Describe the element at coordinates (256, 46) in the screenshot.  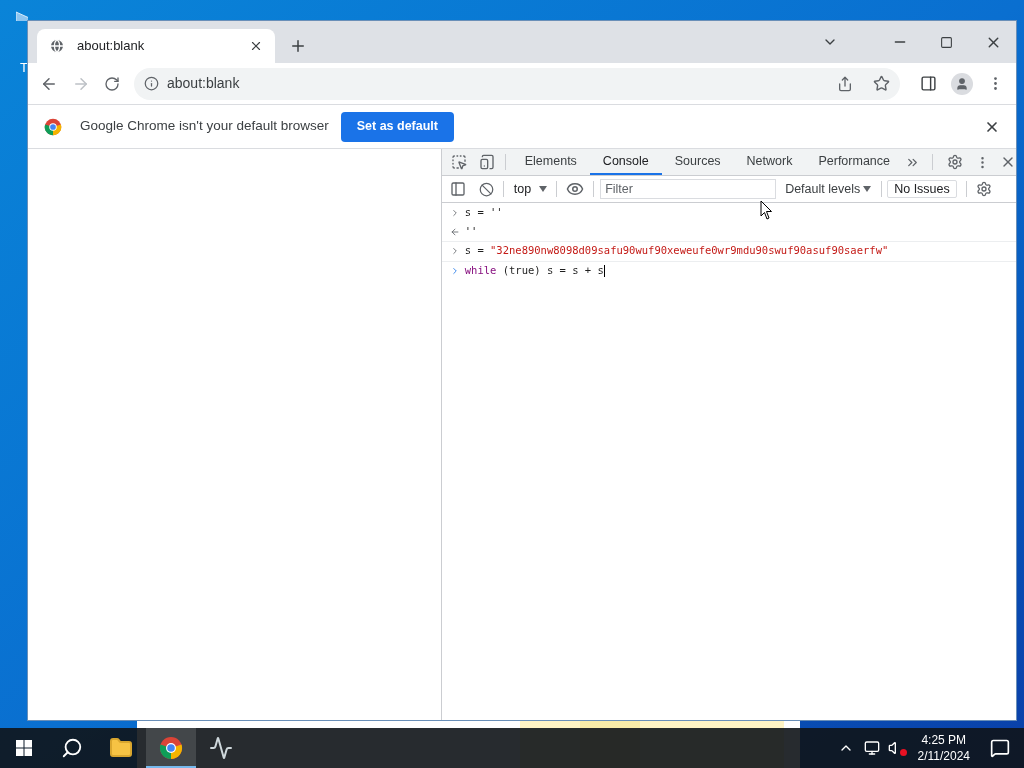
I see `close-icon` at that location.